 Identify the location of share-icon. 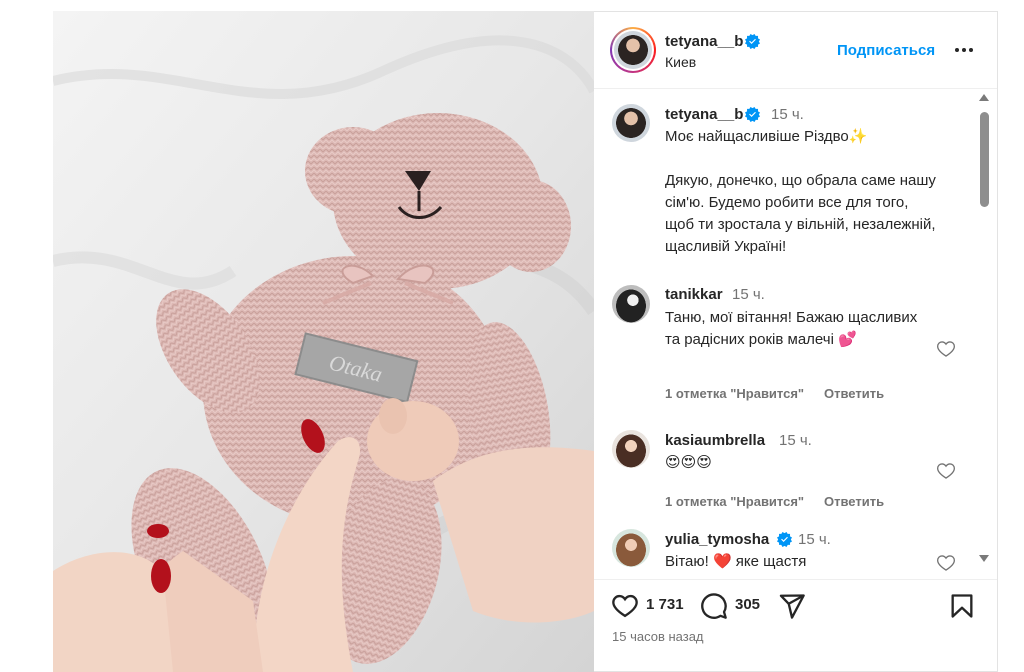
(792, 606).